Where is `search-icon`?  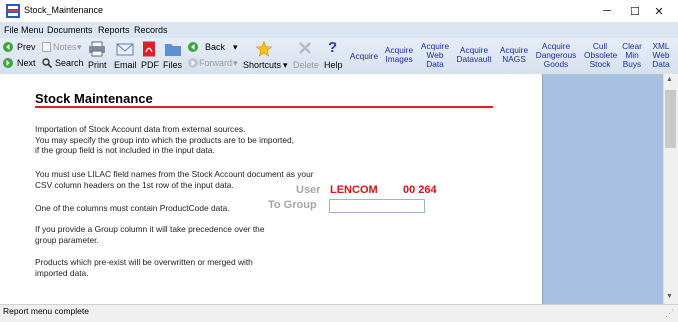
search-icon is located at coordinates (47, 63).